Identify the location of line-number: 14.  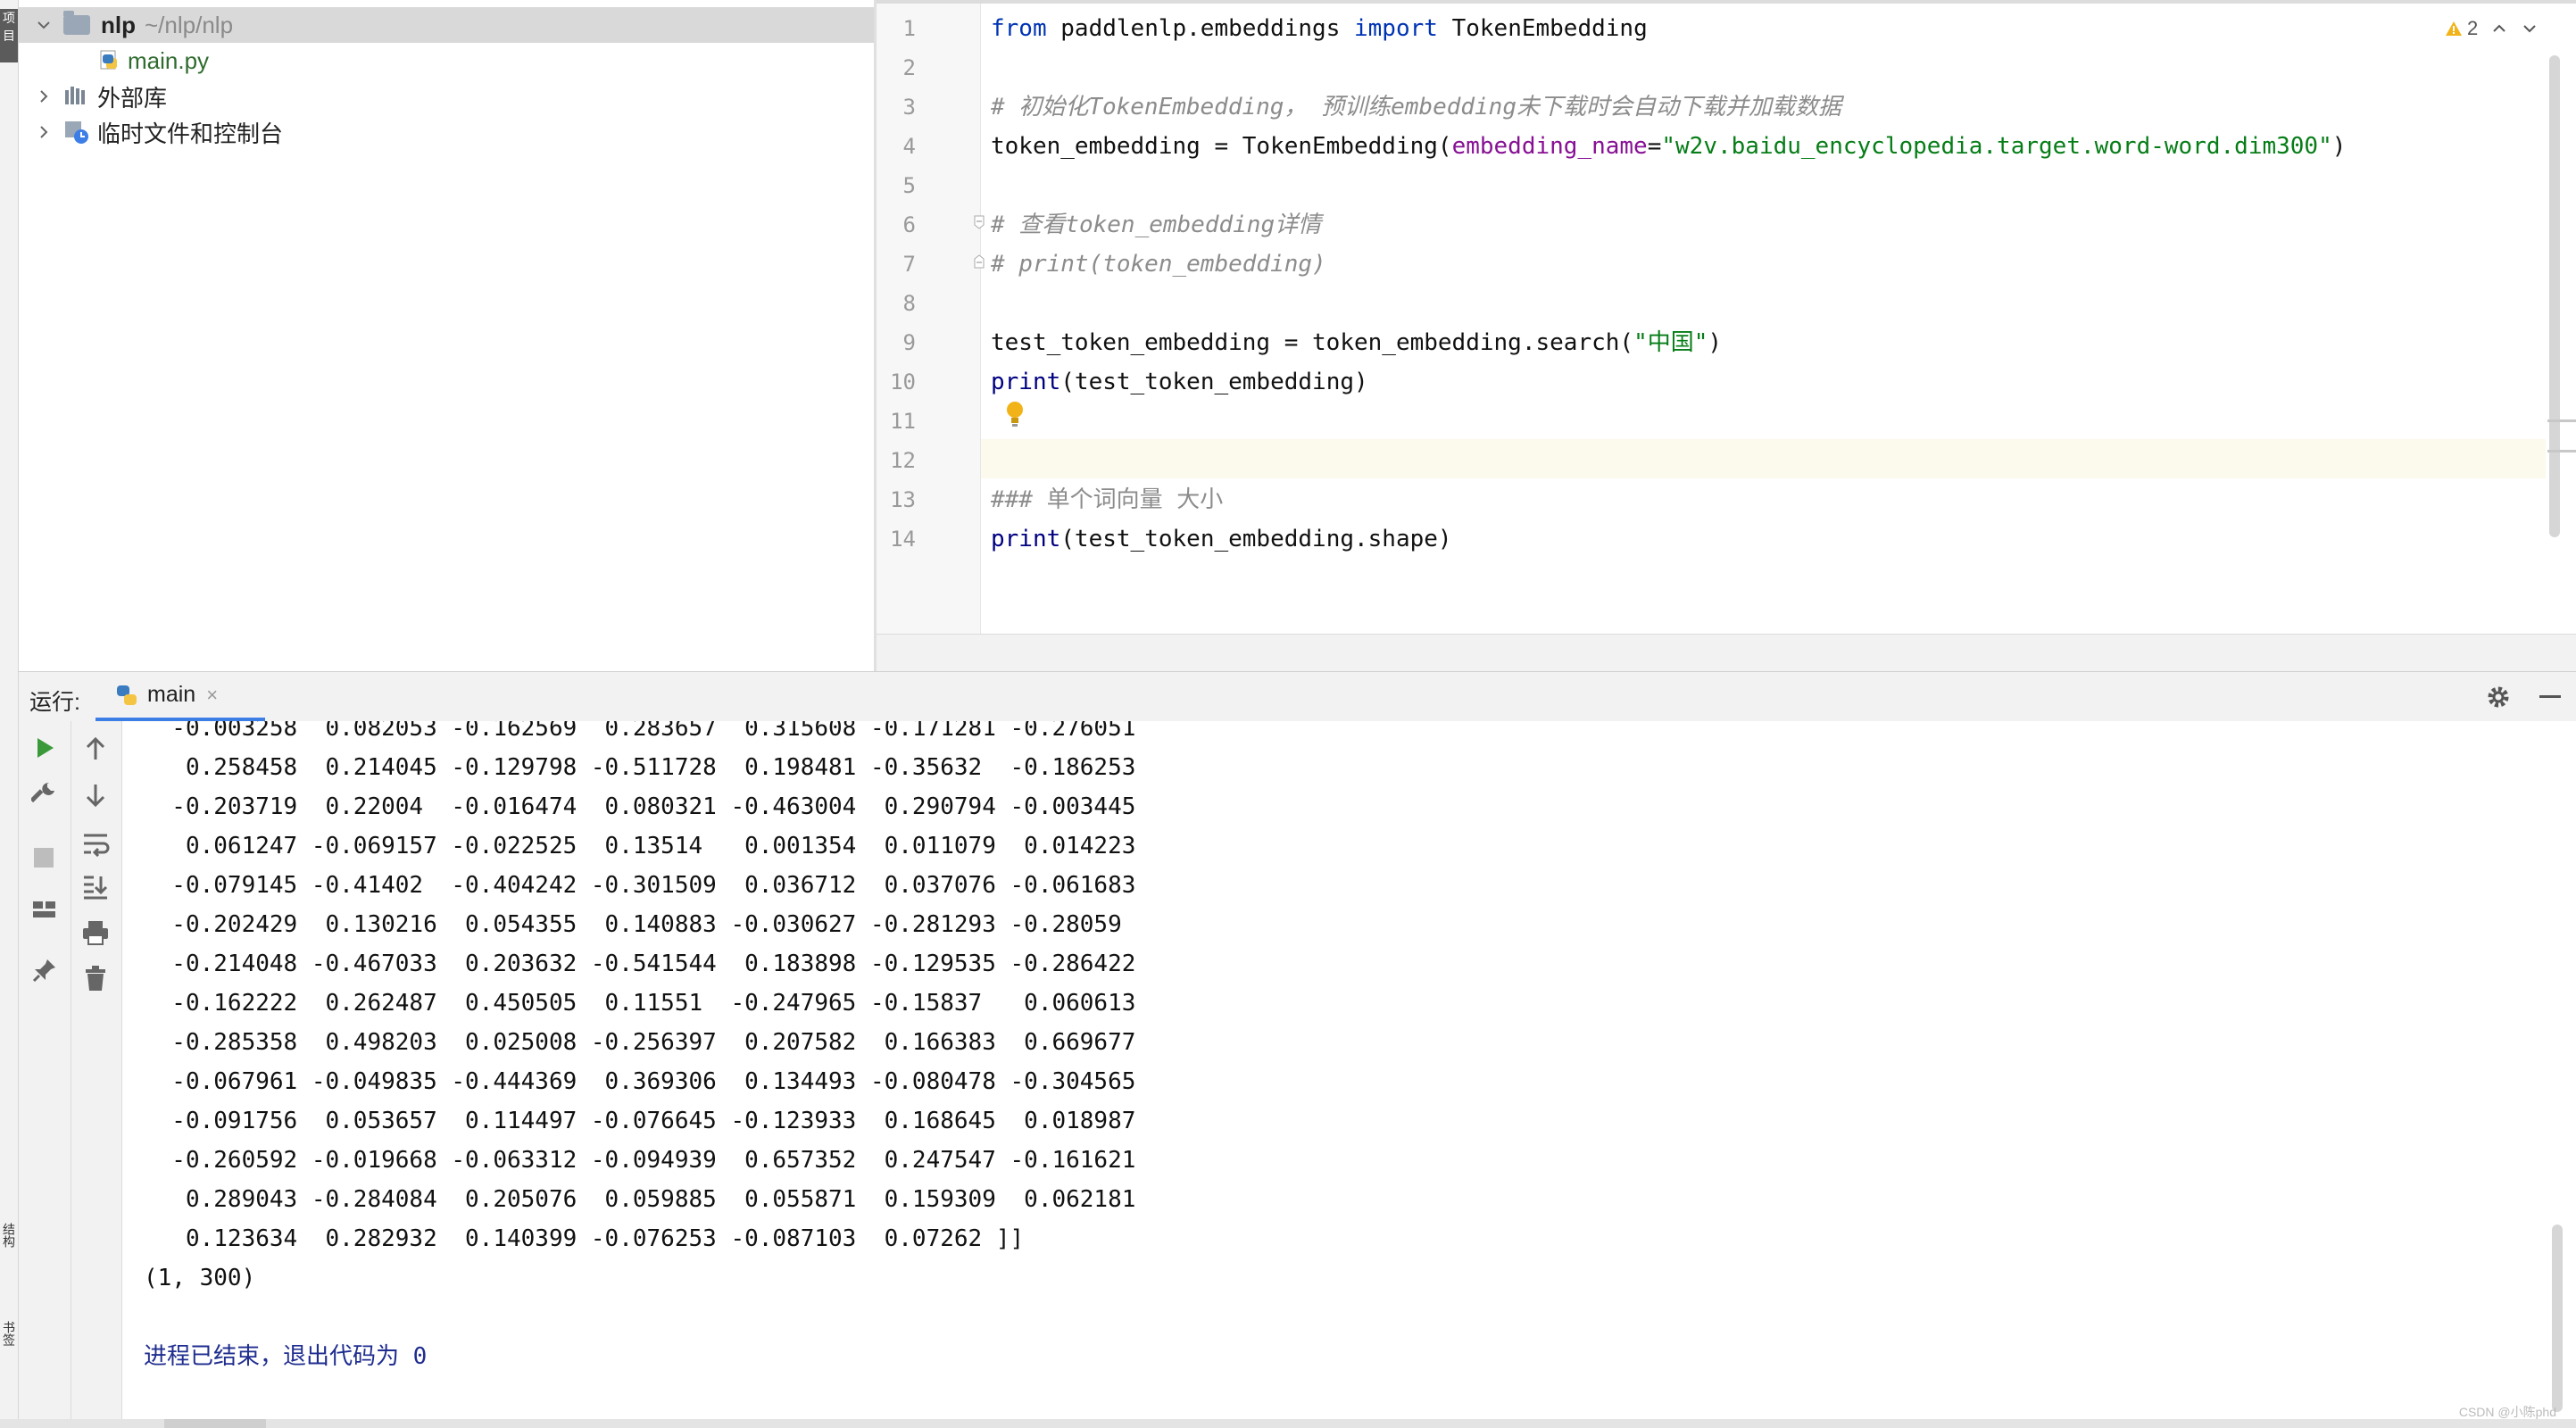
(903, 539).